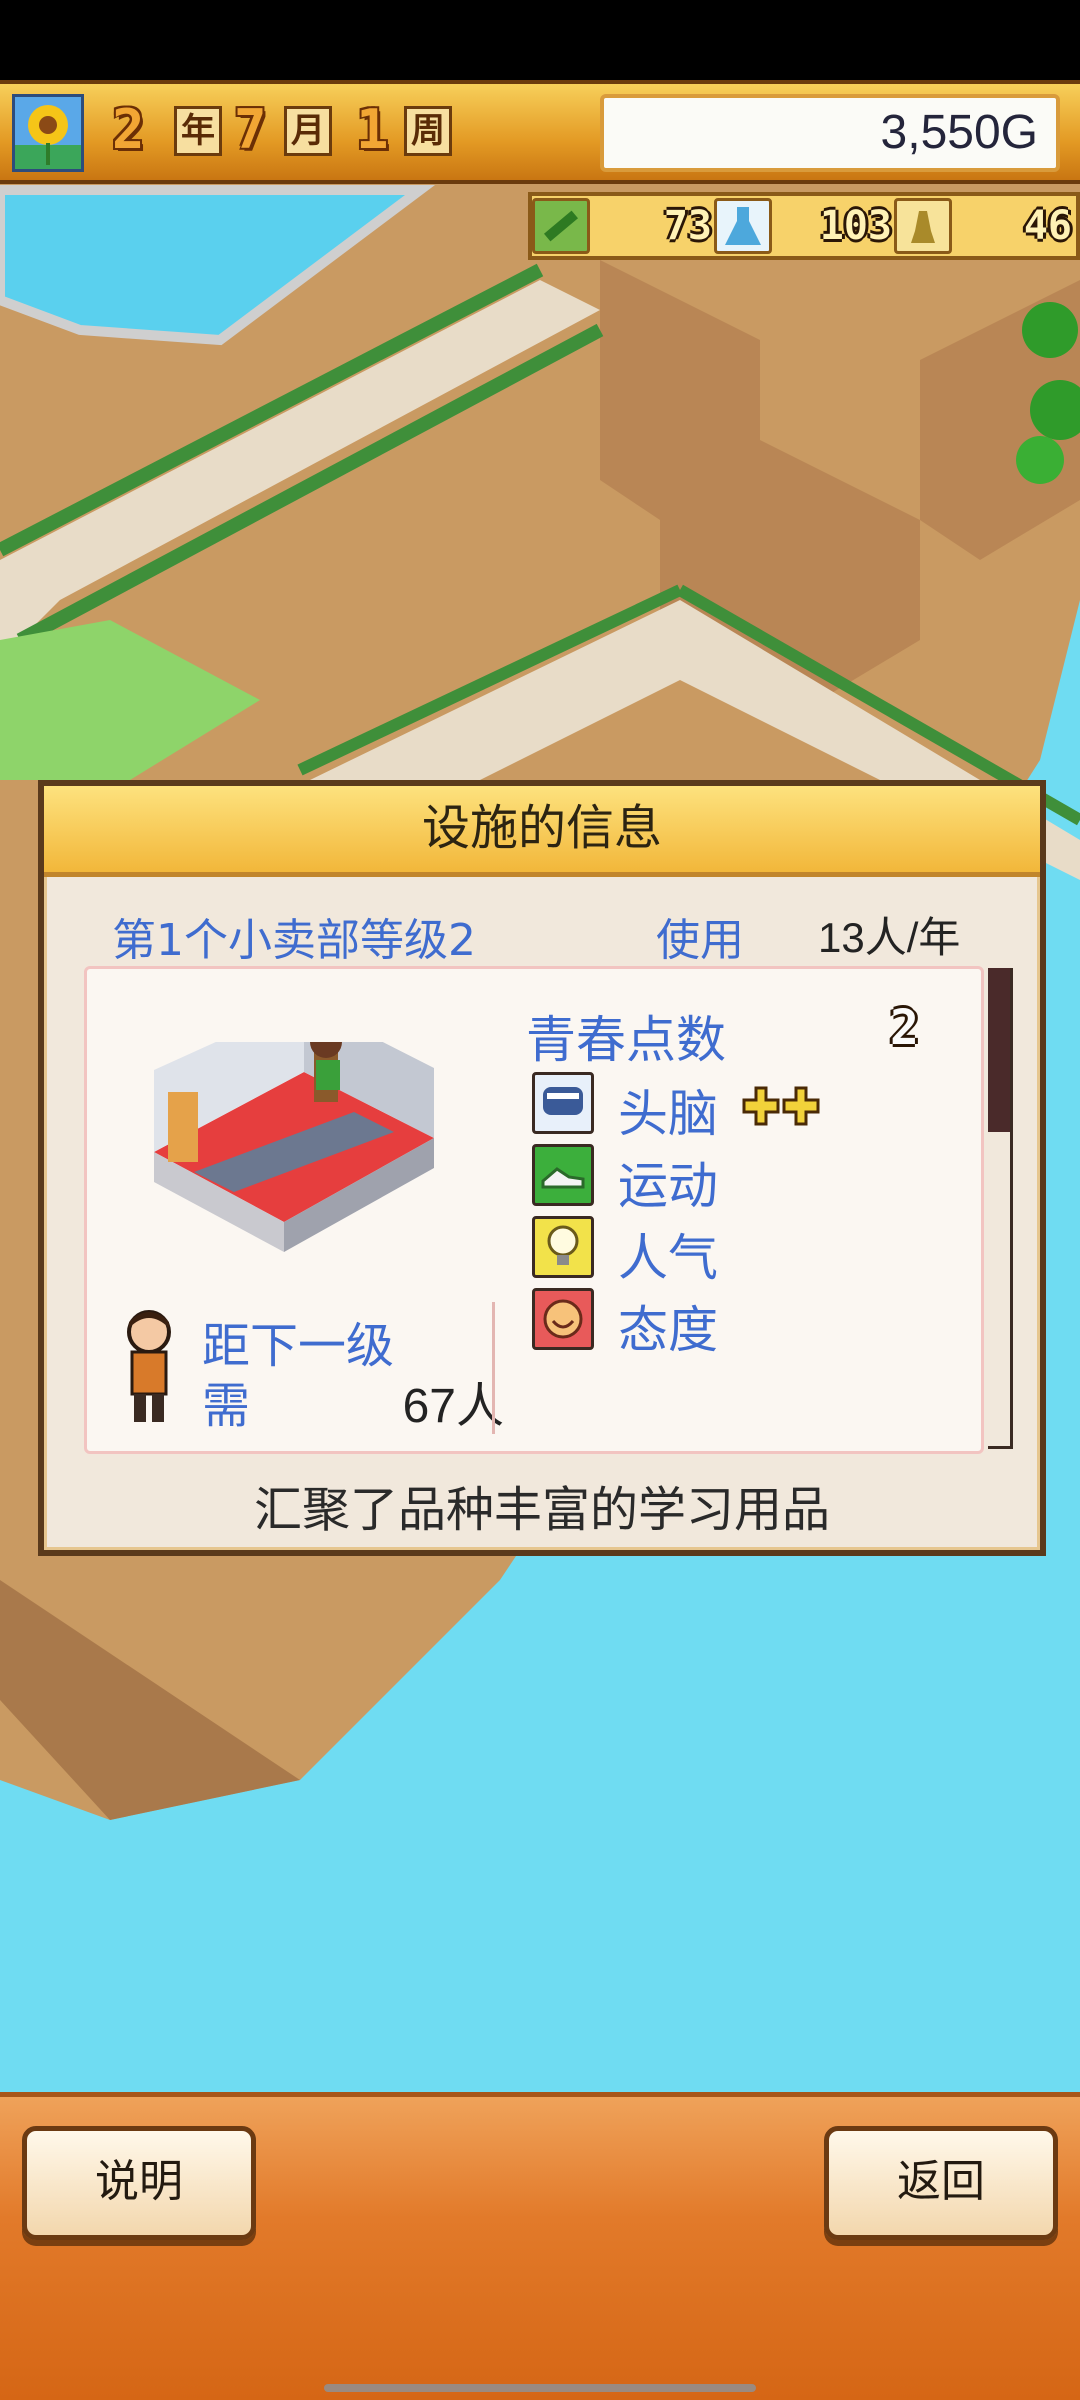  Describe the element at coordinates (139, 2183) in the screenshot. I see `help-button: 说明` at that location.